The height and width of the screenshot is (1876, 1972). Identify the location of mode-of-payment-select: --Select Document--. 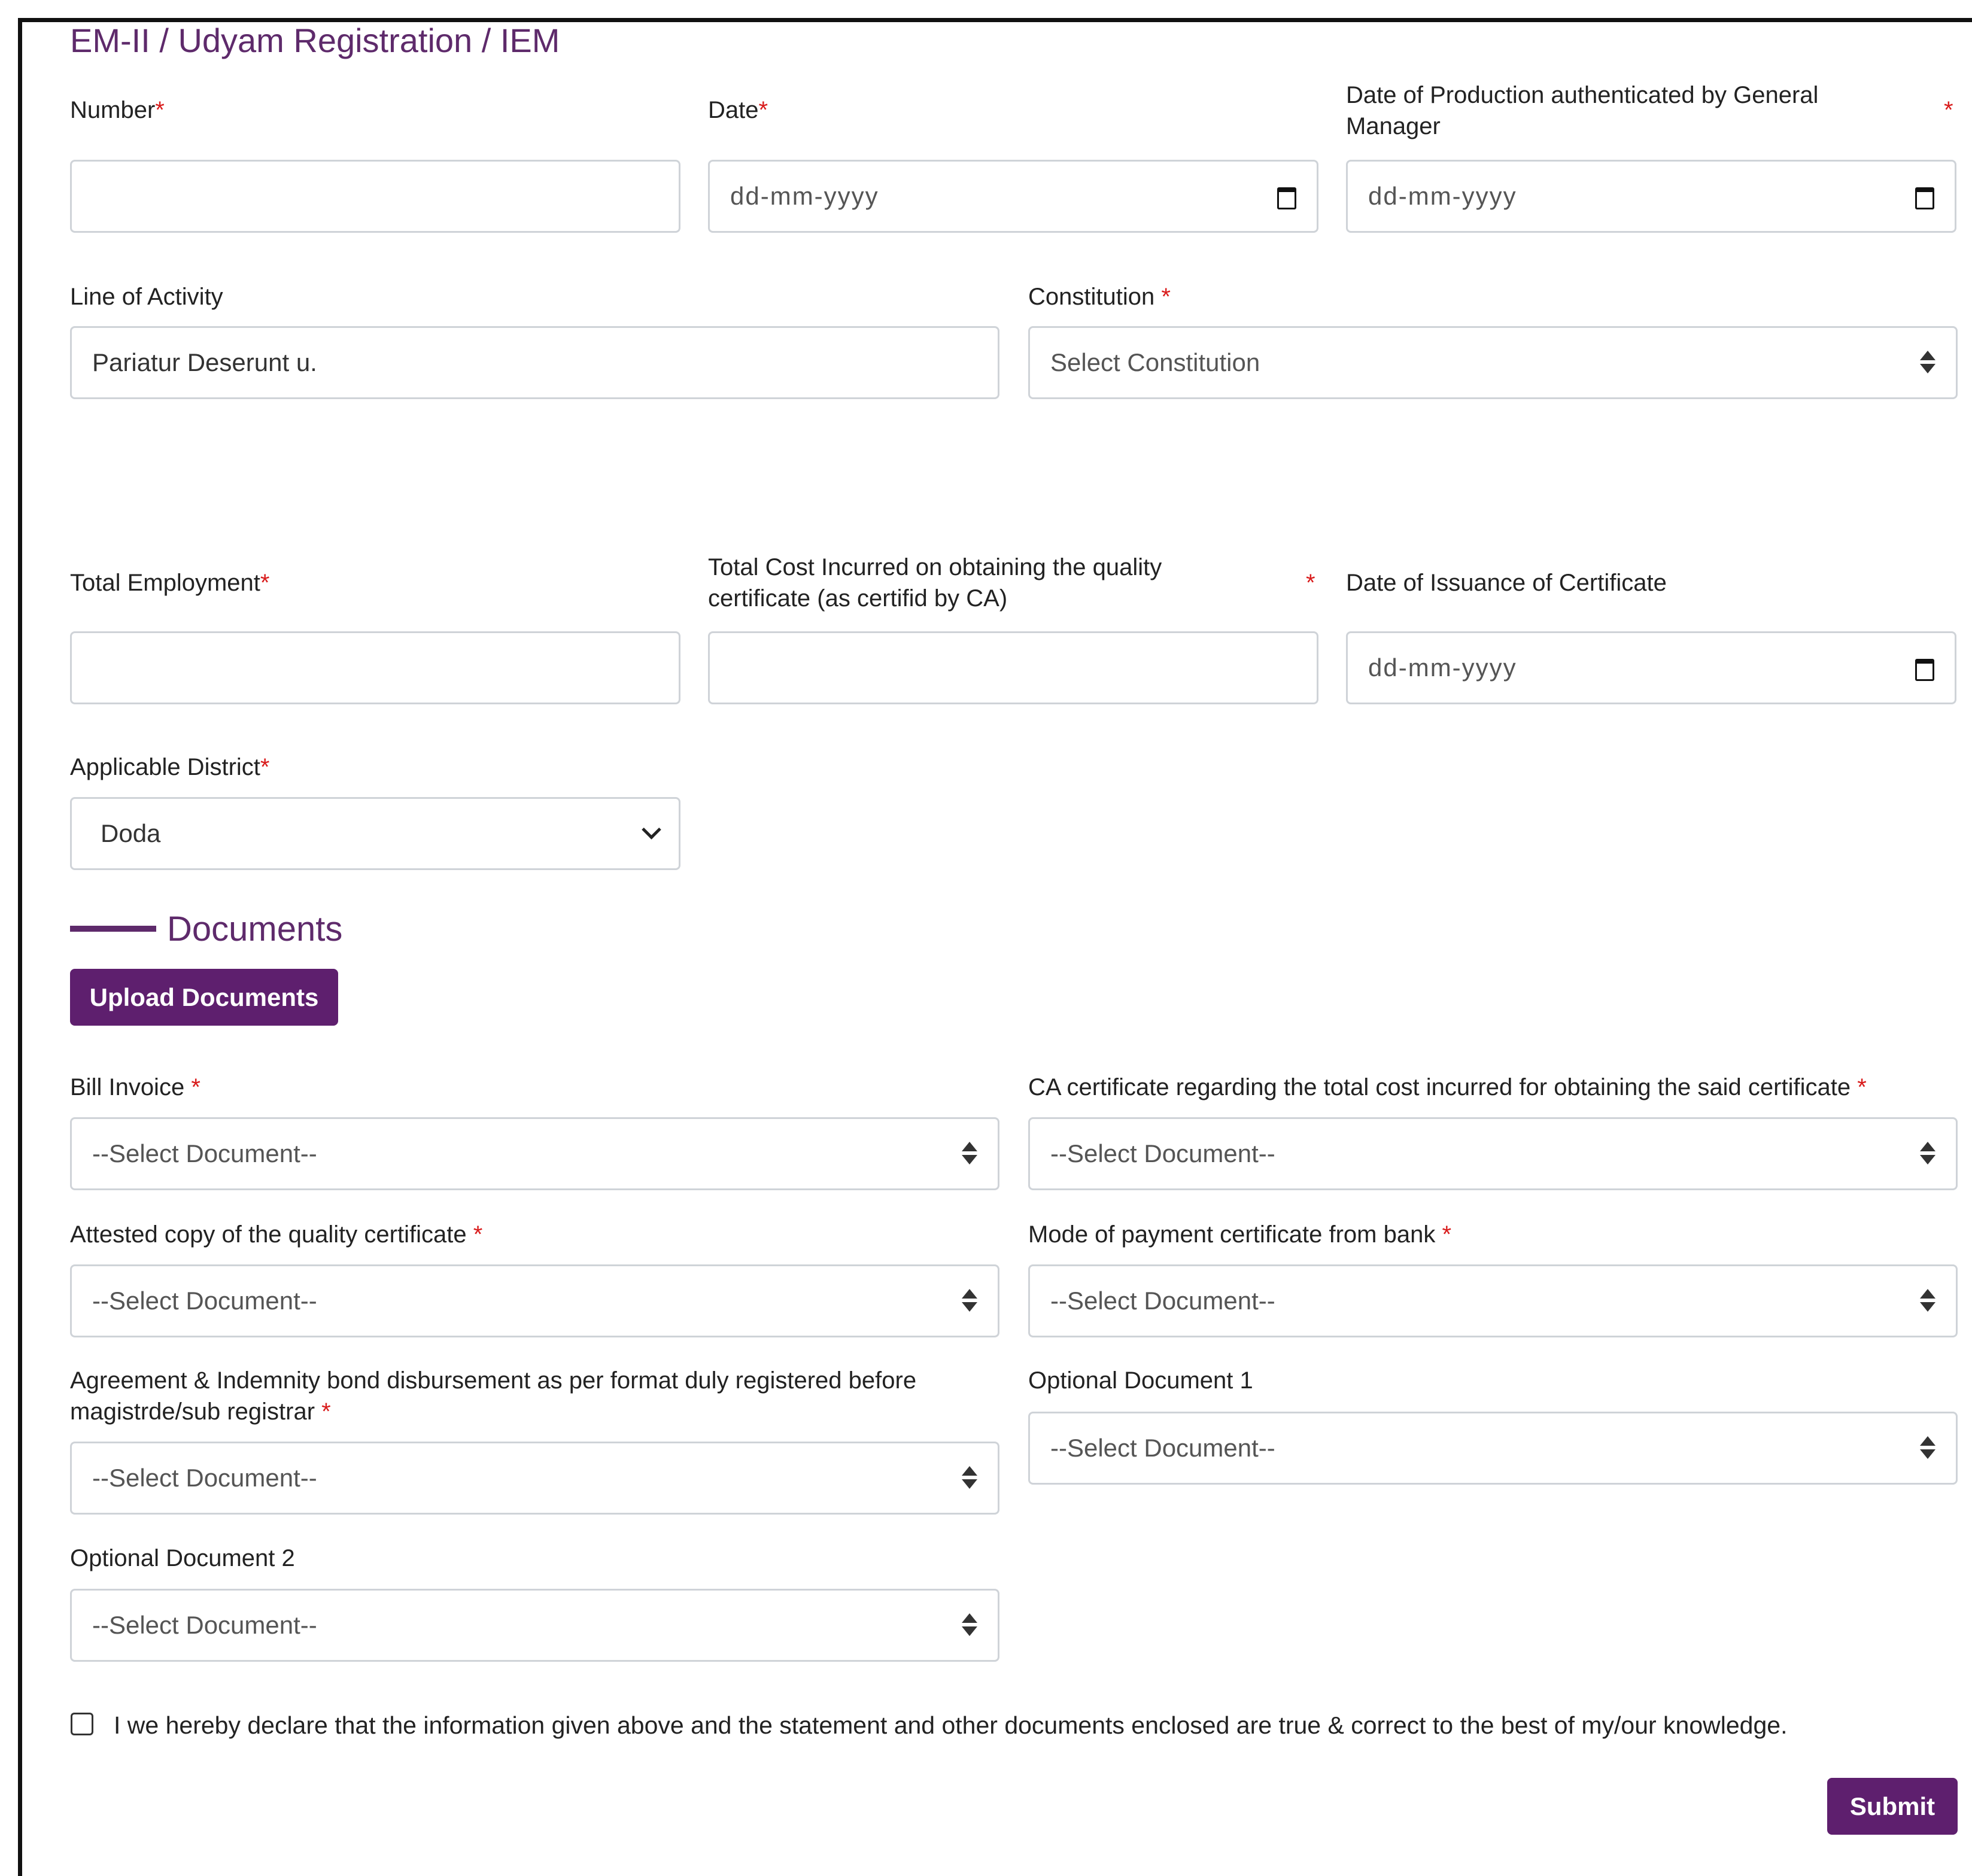
(1493, 1300).